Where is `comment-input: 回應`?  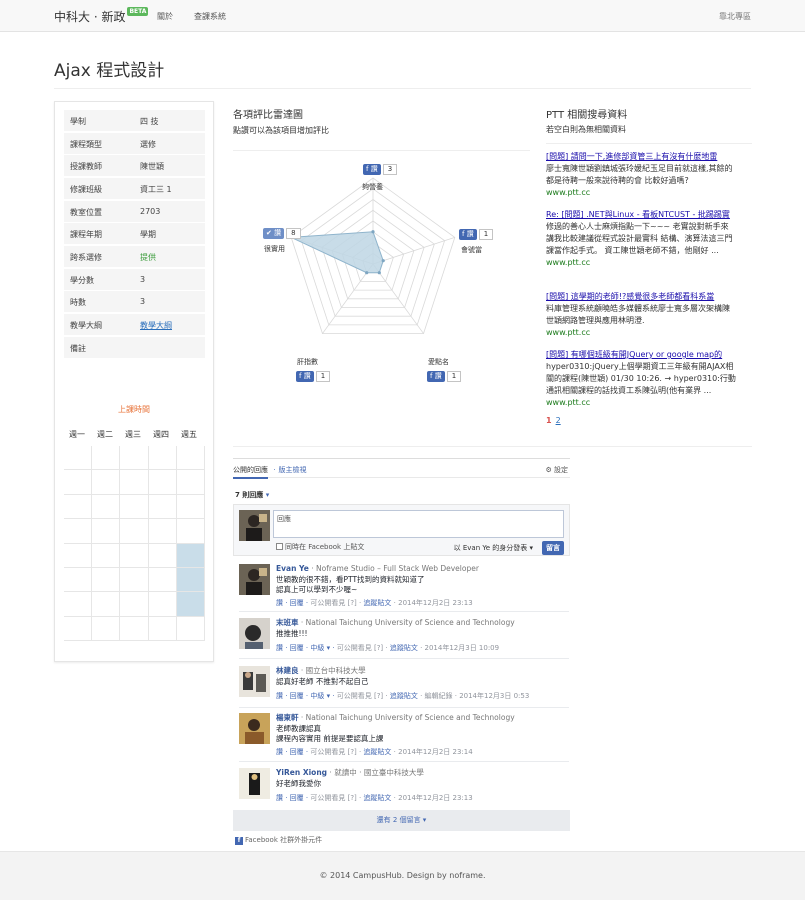 comment-input: 回應 is located at coordinates (418, 524).